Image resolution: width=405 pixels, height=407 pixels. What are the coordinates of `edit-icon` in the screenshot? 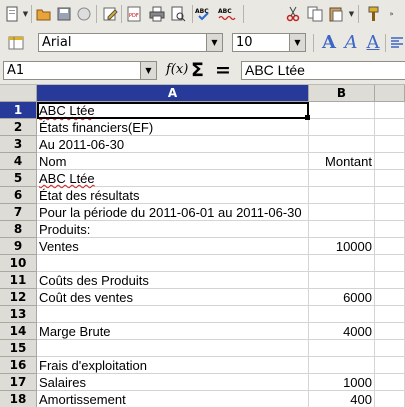 It's located at (110, 14).